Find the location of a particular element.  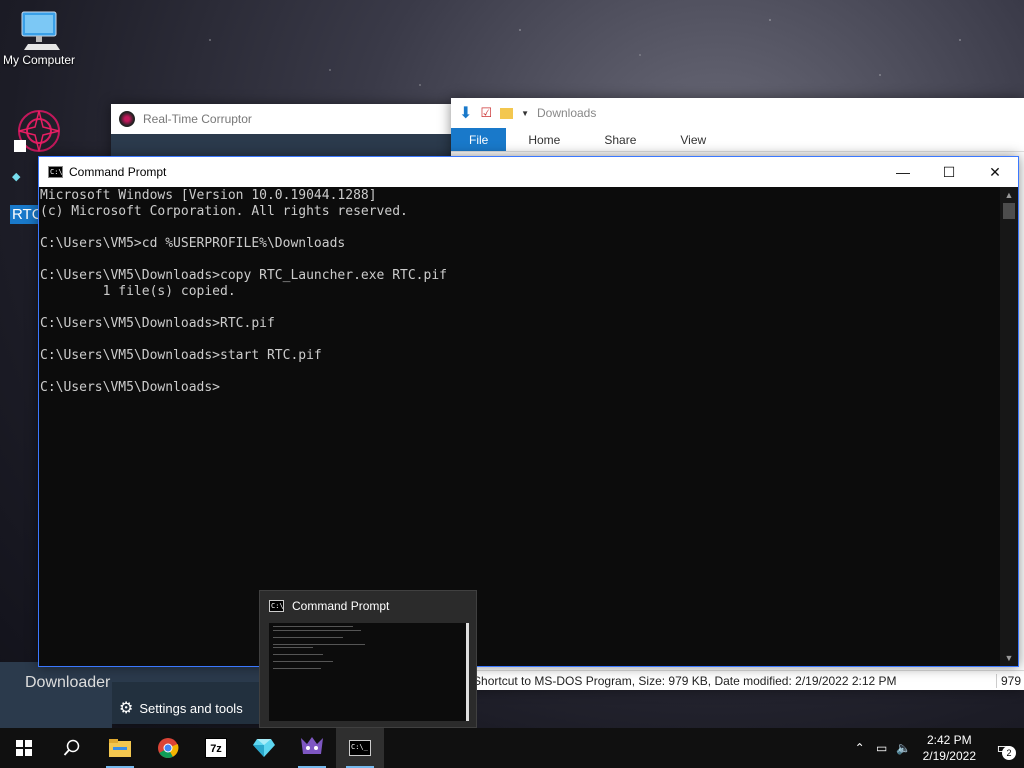

chrome-icon is located at coordinates (168, 748).